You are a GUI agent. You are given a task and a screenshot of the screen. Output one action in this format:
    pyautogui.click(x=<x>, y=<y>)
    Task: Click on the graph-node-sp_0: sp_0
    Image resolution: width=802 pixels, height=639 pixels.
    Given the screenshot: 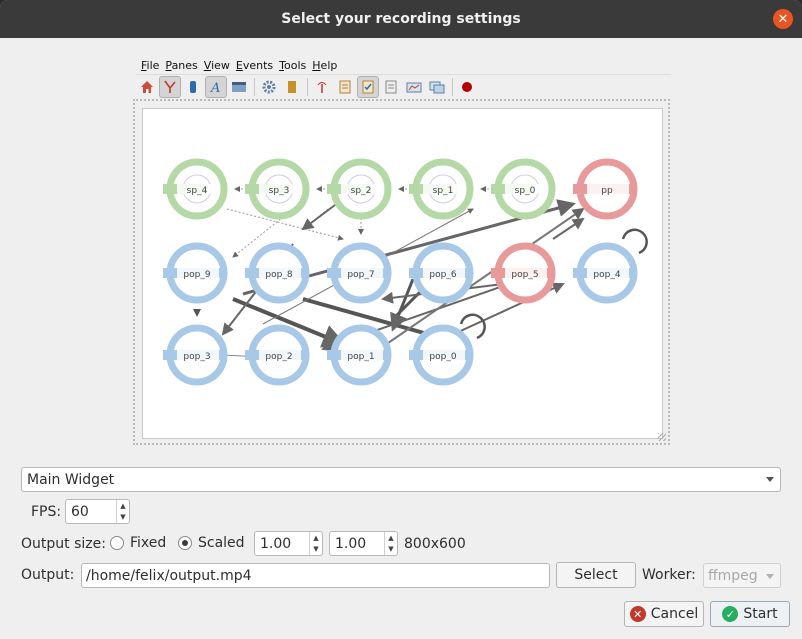 What is the action you would take?
    pyautogui.click(x=523, y=189)
    